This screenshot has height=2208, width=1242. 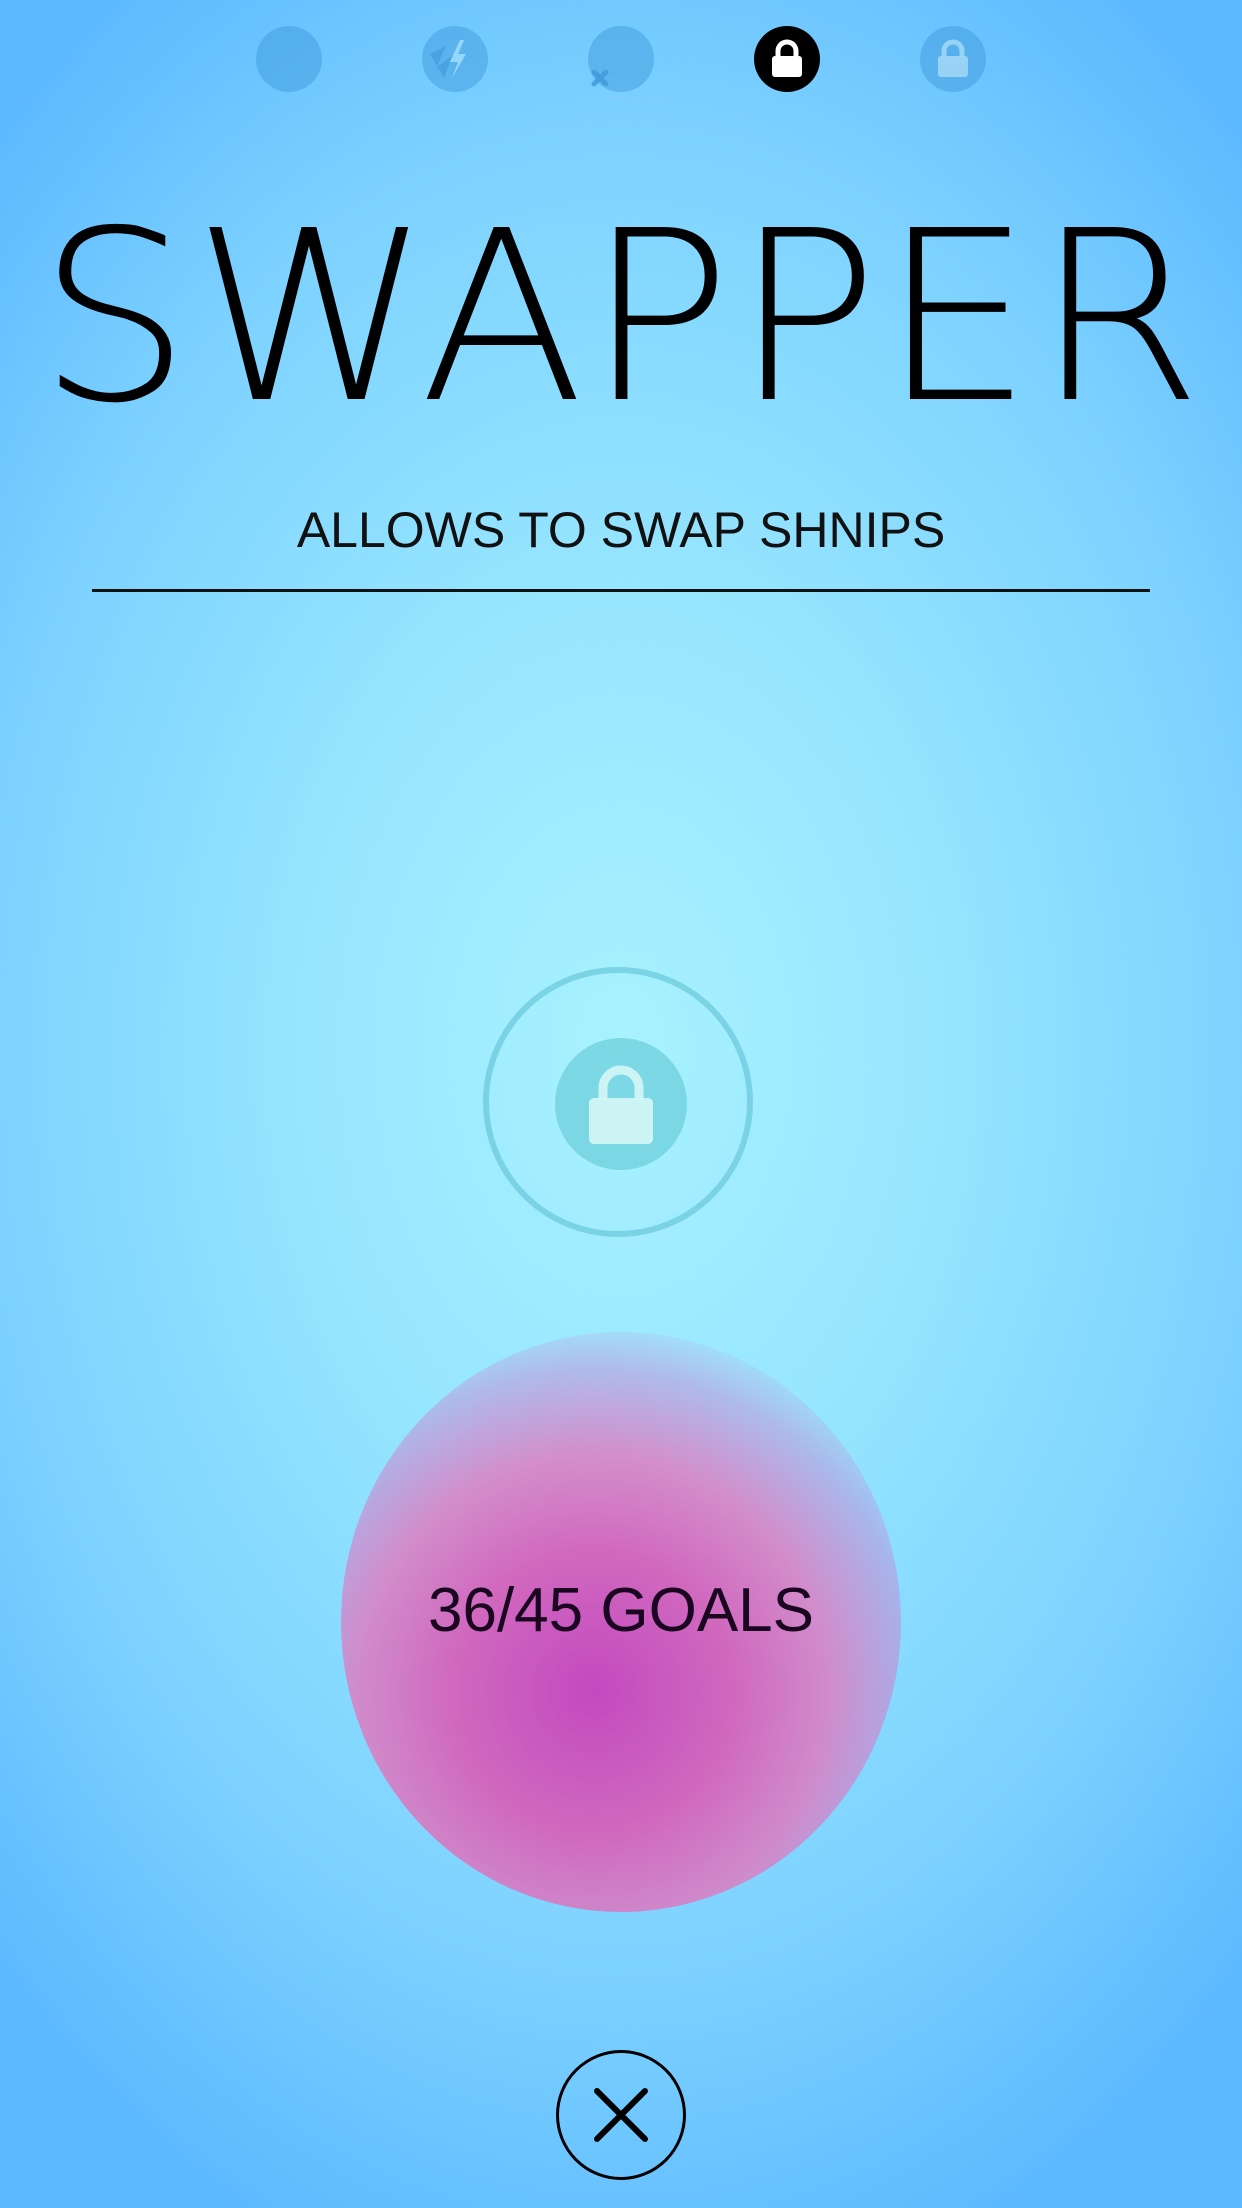 I want to click on tab-powerup-lightning, so click(x=455, y=59).